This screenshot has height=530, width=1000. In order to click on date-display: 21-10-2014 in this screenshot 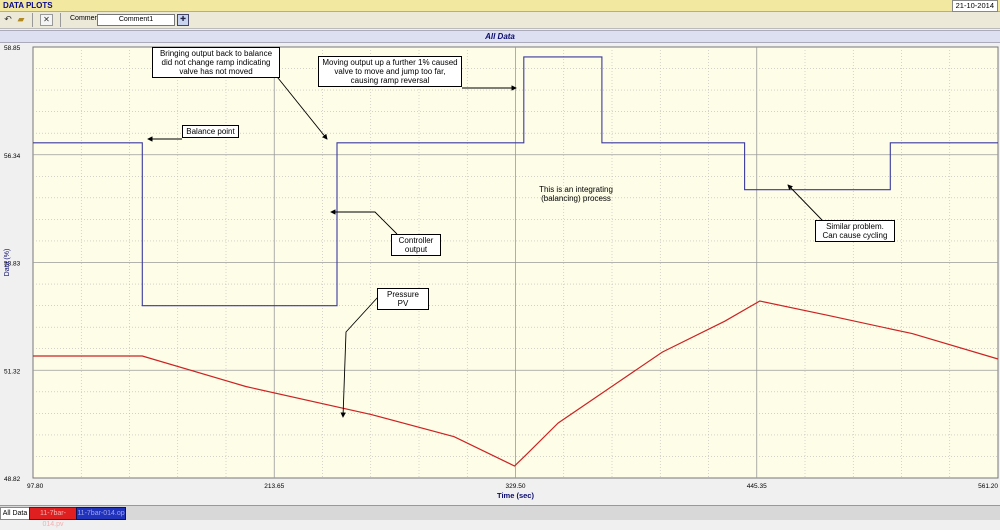, I will do `click(974, 6)`.